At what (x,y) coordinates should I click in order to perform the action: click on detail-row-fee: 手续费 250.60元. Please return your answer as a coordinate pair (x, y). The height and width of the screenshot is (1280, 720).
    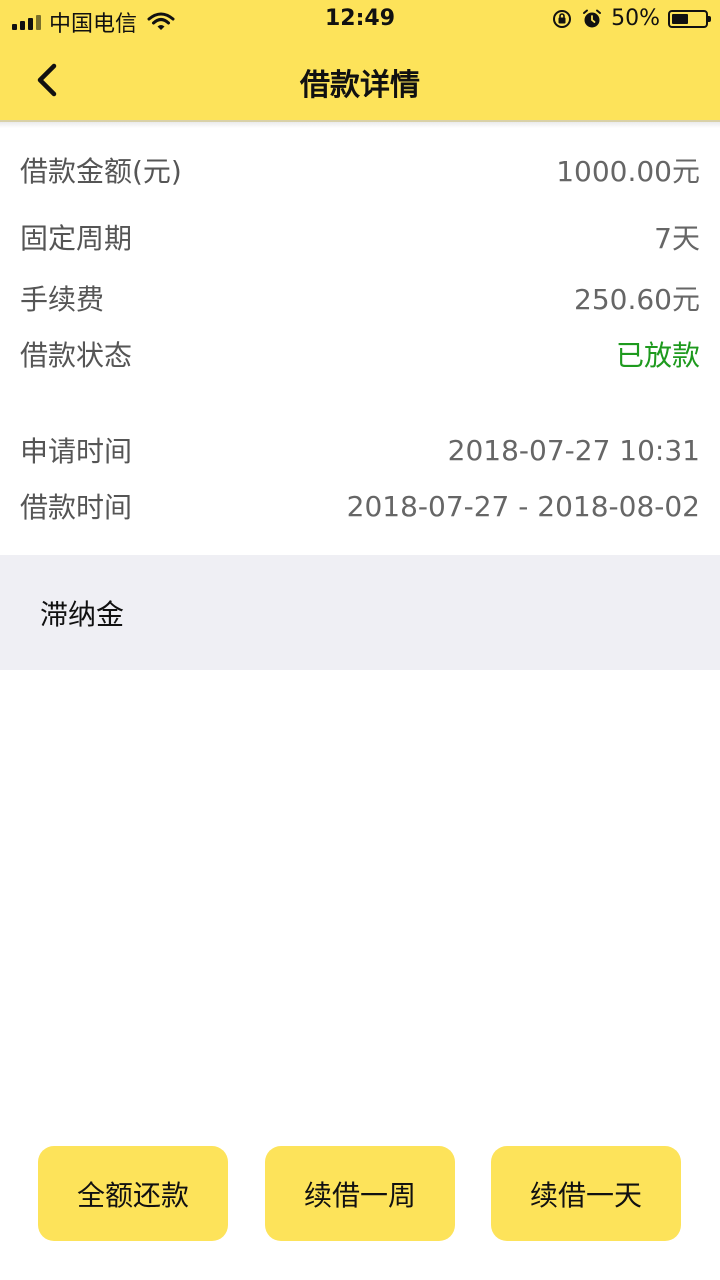
    Looking at the image, I should click on (360, 298).